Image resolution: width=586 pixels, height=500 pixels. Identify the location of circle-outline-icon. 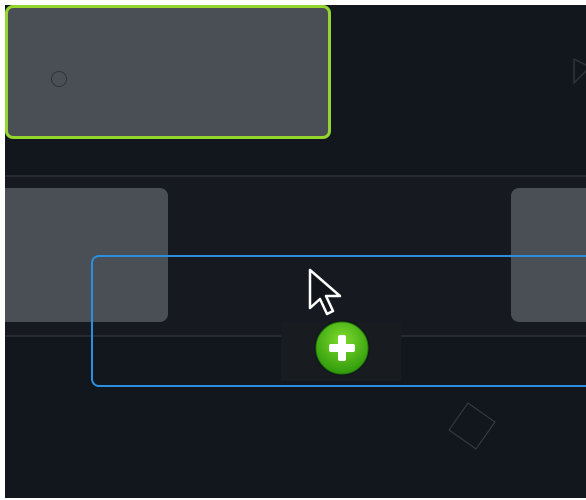
(59, 79).